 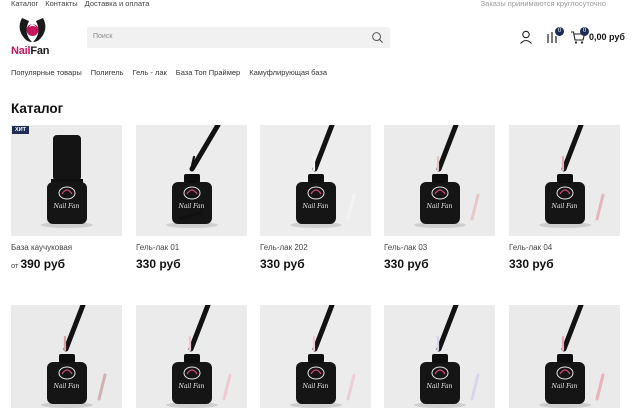 I want to click on product-card: Nail Fan ХИТ База каучуковая от 390 руб, so click(x=66, y=198).